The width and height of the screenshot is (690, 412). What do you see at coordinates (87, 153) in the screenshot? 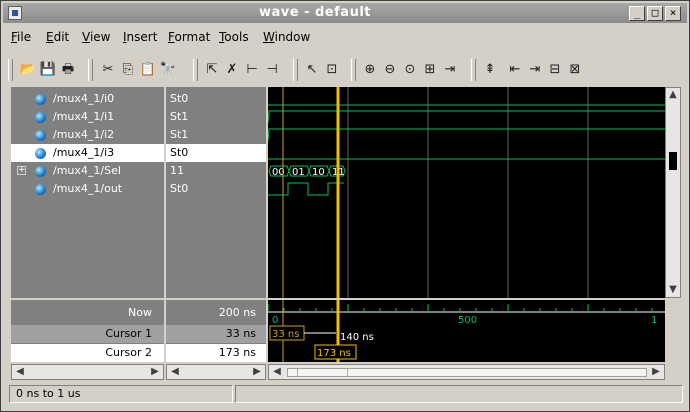
I see `signal-row: /mux4_1/i3` at bounding box center [87, 153].